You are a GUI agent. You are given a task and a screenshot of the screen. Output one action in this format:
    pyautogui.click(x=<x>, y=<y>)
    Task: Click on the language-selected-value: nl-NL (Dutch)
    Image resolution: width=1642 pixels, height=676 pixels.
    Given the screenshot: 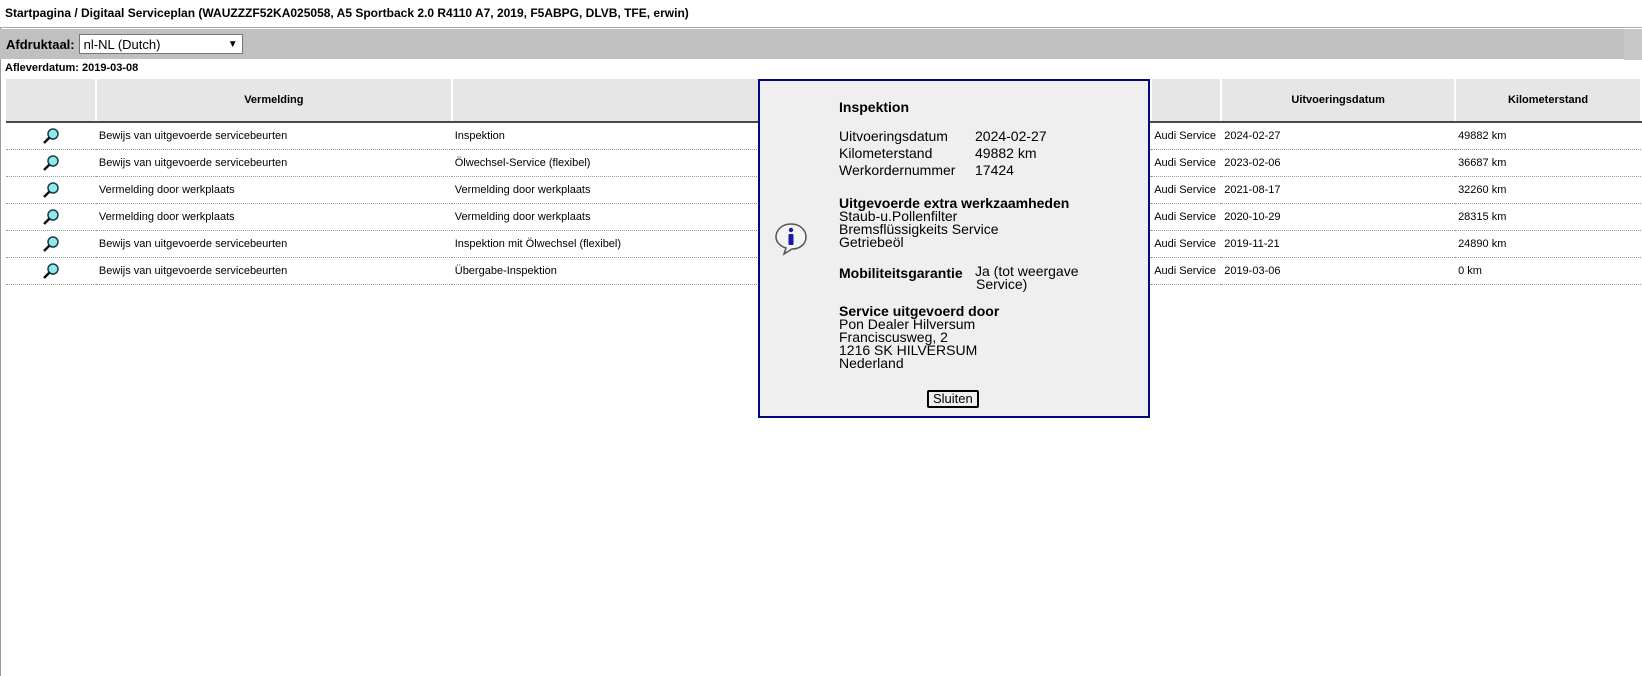 What is the action you would take?
    pyautogui.click(x=122, y=44)
    